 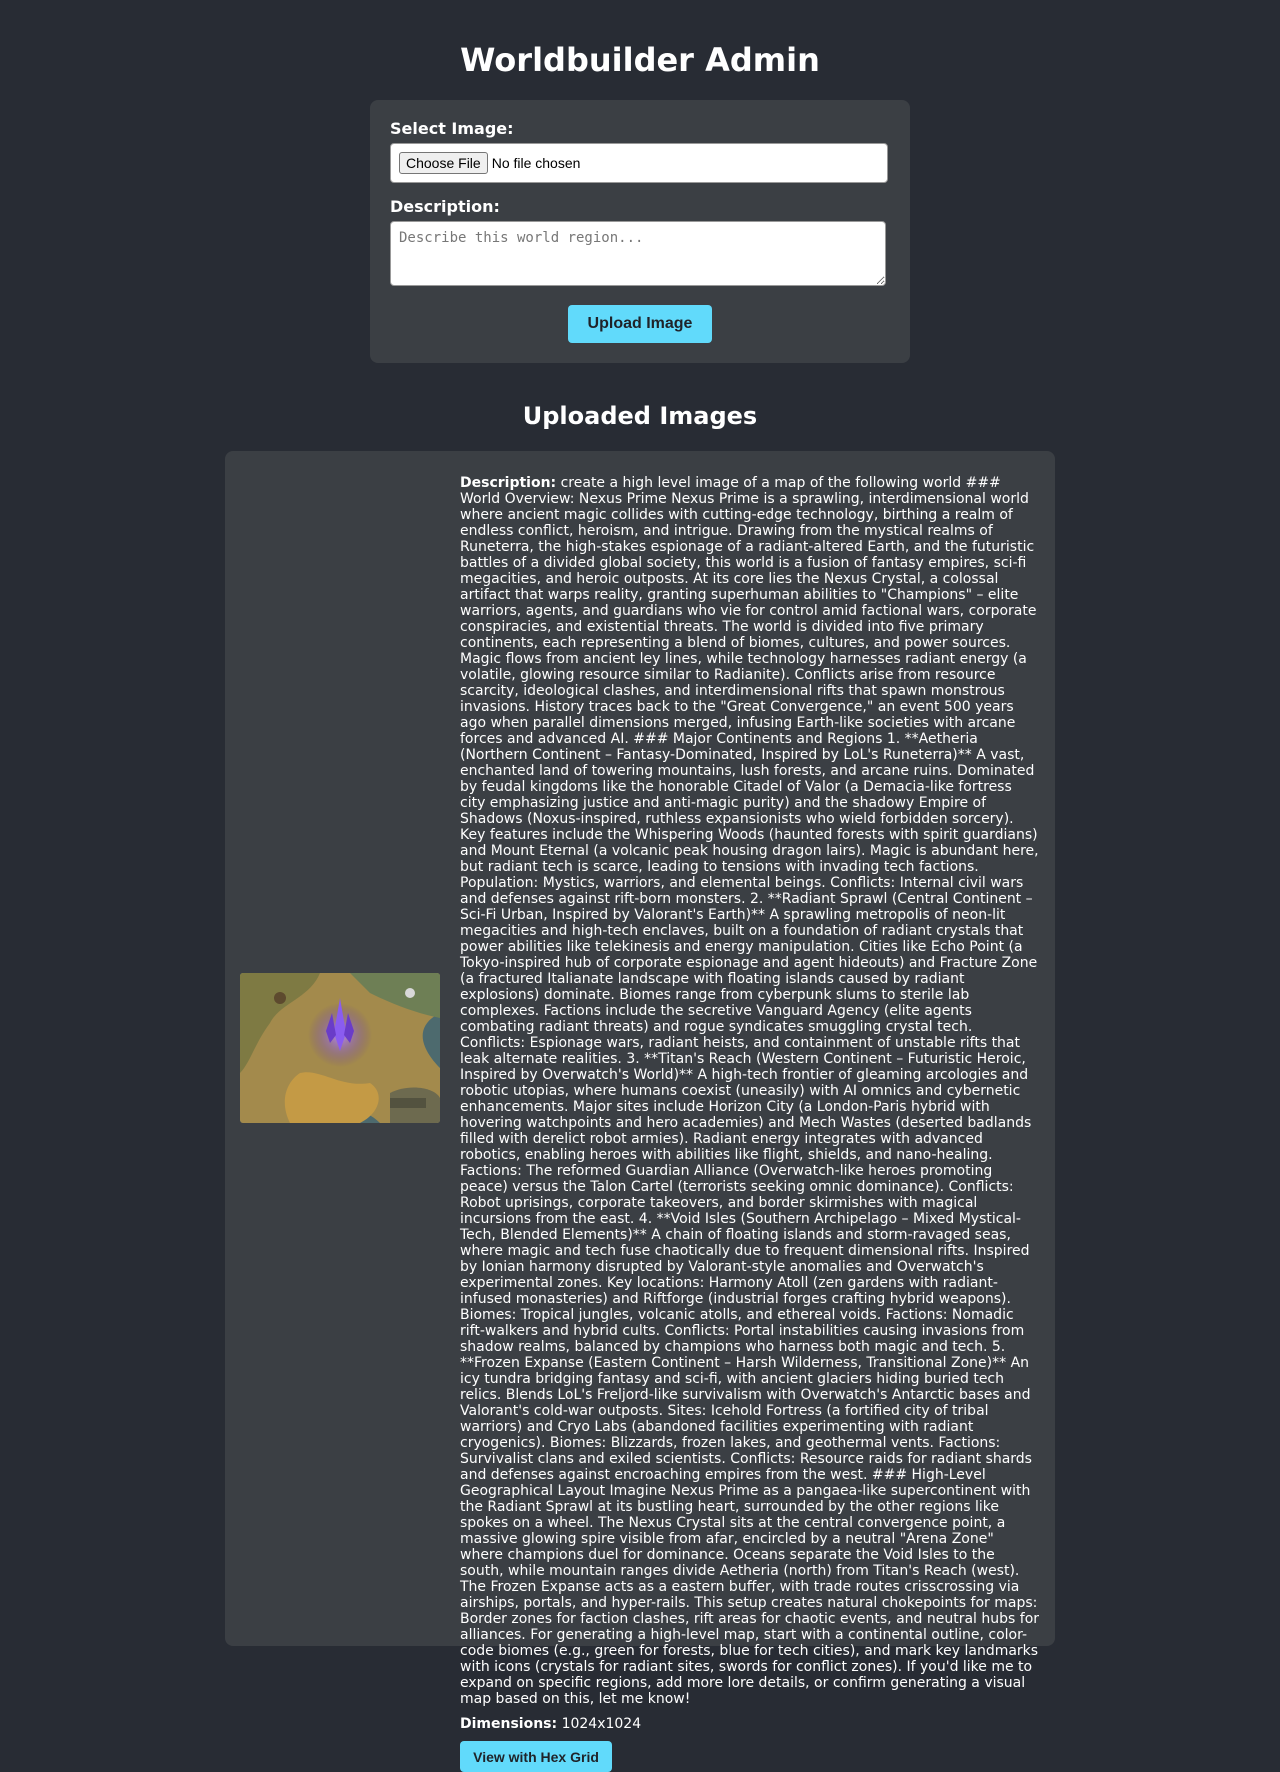 I want to click on uploaded-images-title: Uploaded Images, so click(x=640, y=416).